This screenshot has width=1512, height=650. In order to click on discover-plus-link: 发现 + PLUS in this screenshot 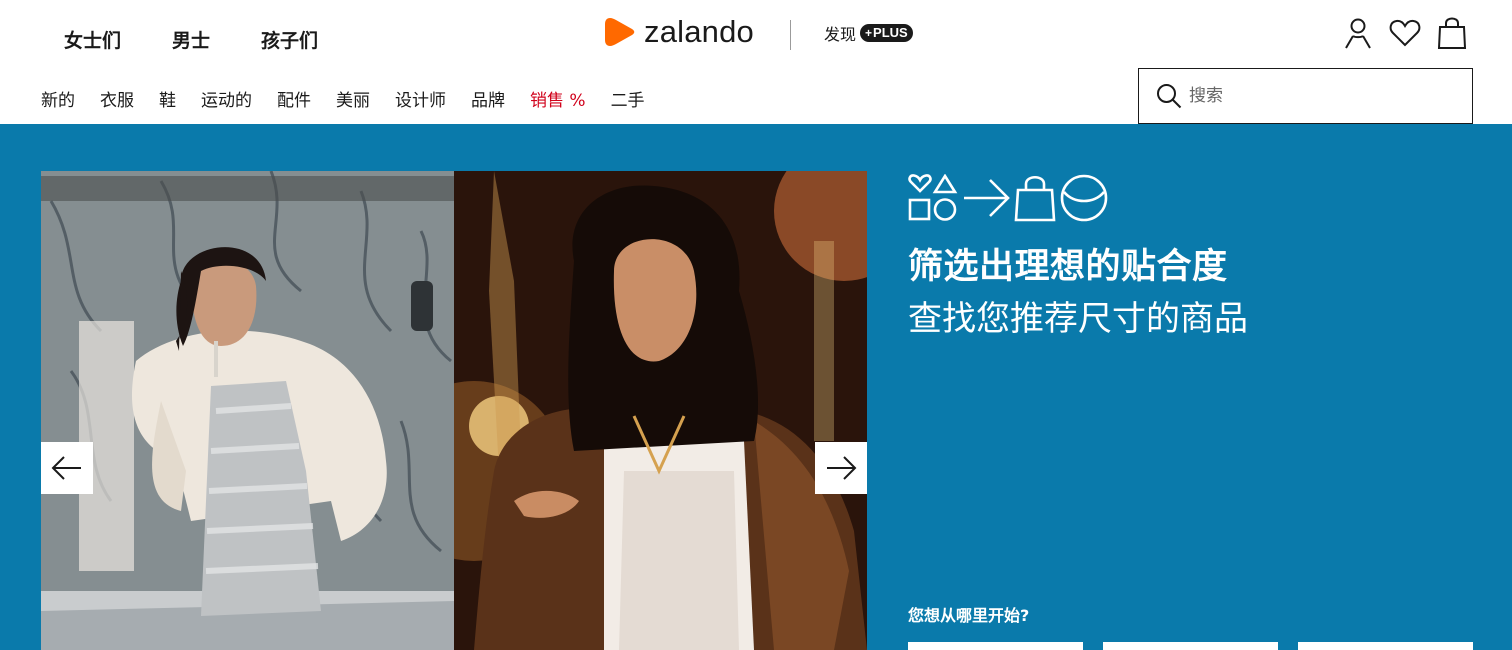, I will do `click(868, 33)`.